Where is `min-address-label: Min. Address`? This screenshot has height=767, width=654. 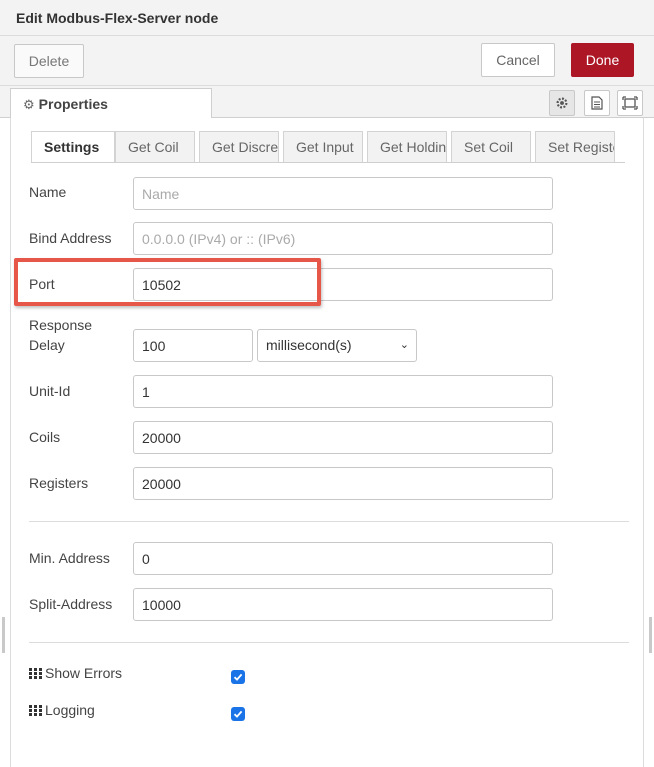
min-address-label: Min. Address is located at coordinates (69, 558).